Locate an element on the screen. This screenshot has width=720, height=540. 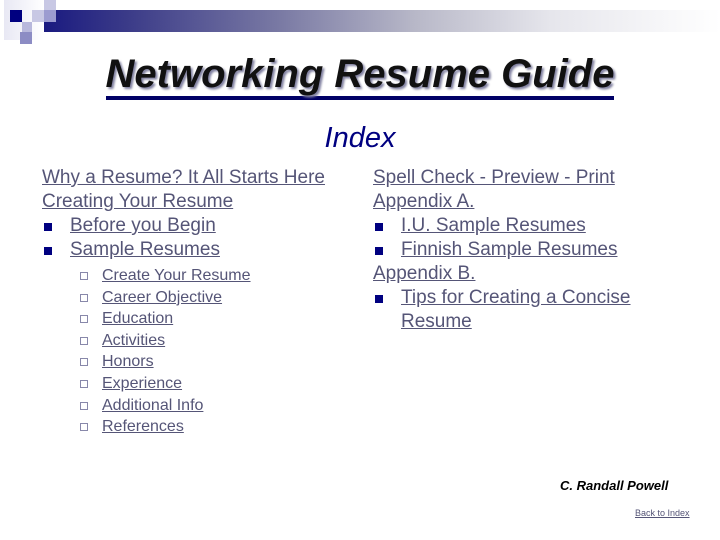
list-item: Activities is located at coordinates (183, 341).